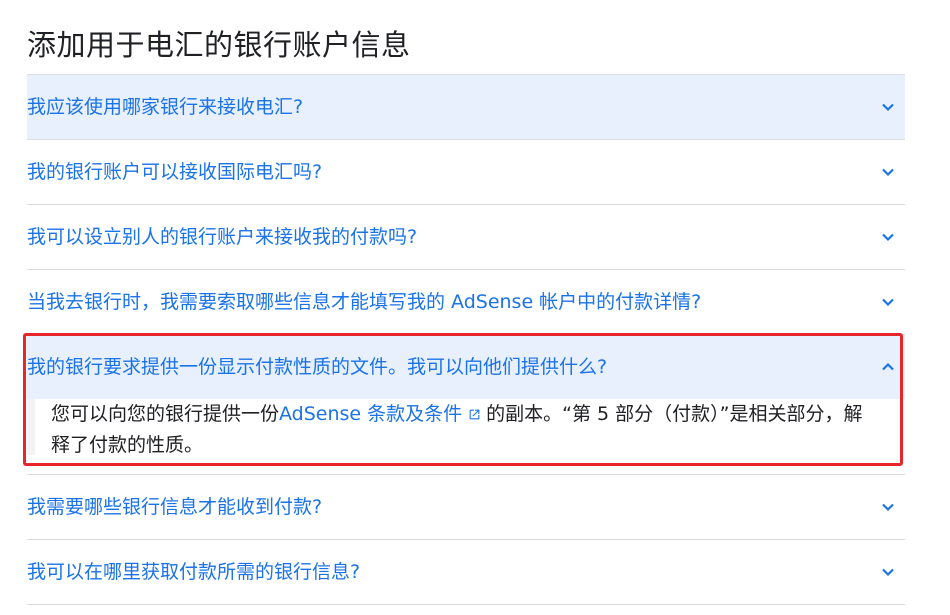 This screenshot has width=950, height=615. I want to click on faq-item: 我的银行账户可以接收国际电汇吗?, so click(466, 172).